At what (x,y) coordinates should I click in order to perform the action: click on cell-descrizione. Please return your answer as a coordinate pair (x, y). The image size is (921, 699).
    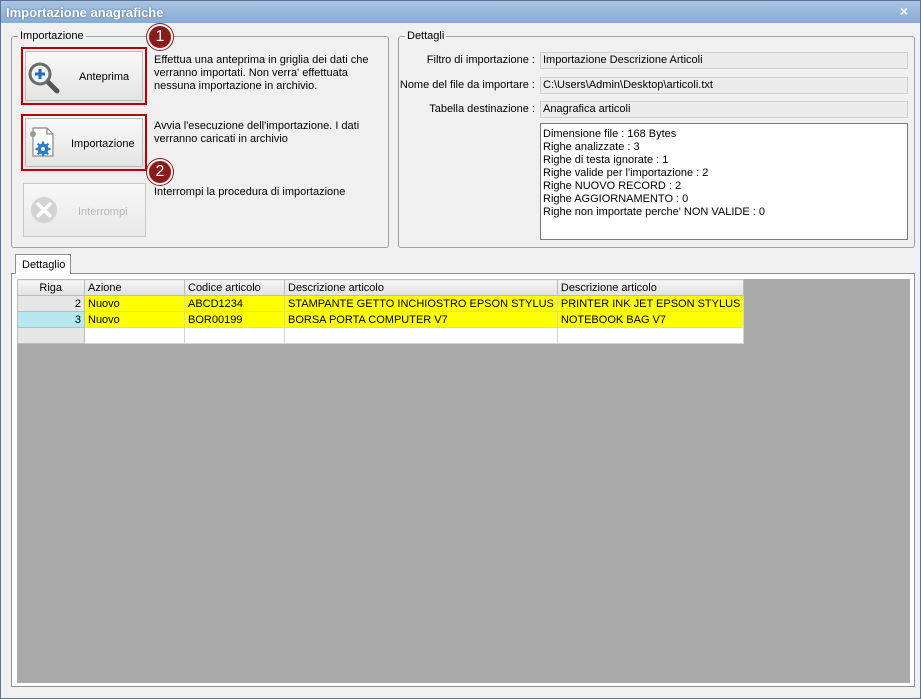
    Looking at the image, I should click on (421, 335).